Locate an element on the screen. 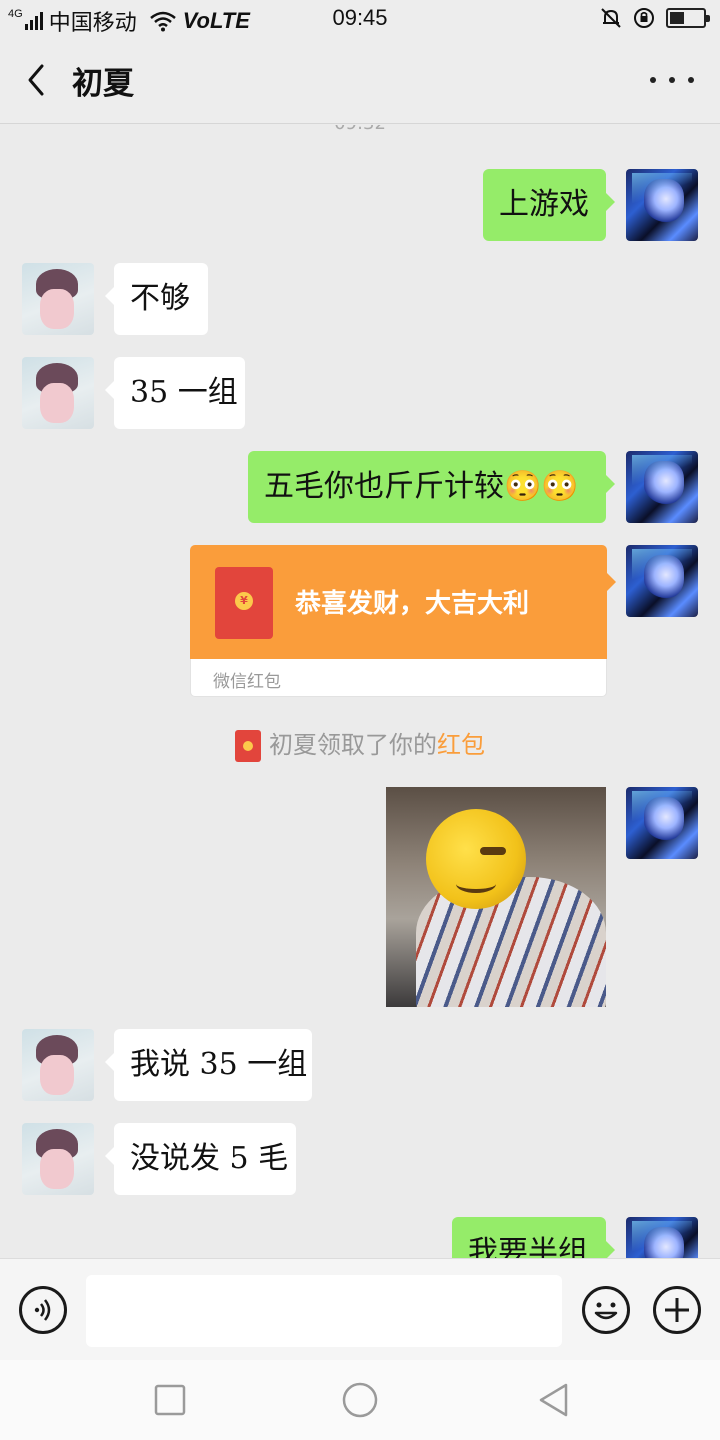 The height and width of the screenshot is (1440, 720). plus-icon is located at coordinates (677, 1310).